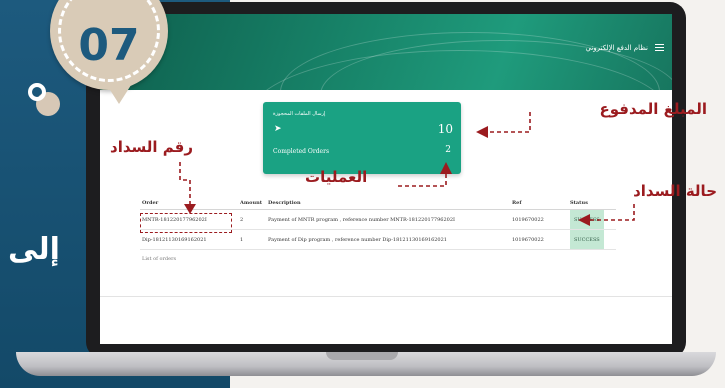 The height and width of the screenshot is (388, 725). What do you see at coordinates (186, 223) in the screenshot?
I see `payment-ref-highlight` at bounding box center [186, 223].